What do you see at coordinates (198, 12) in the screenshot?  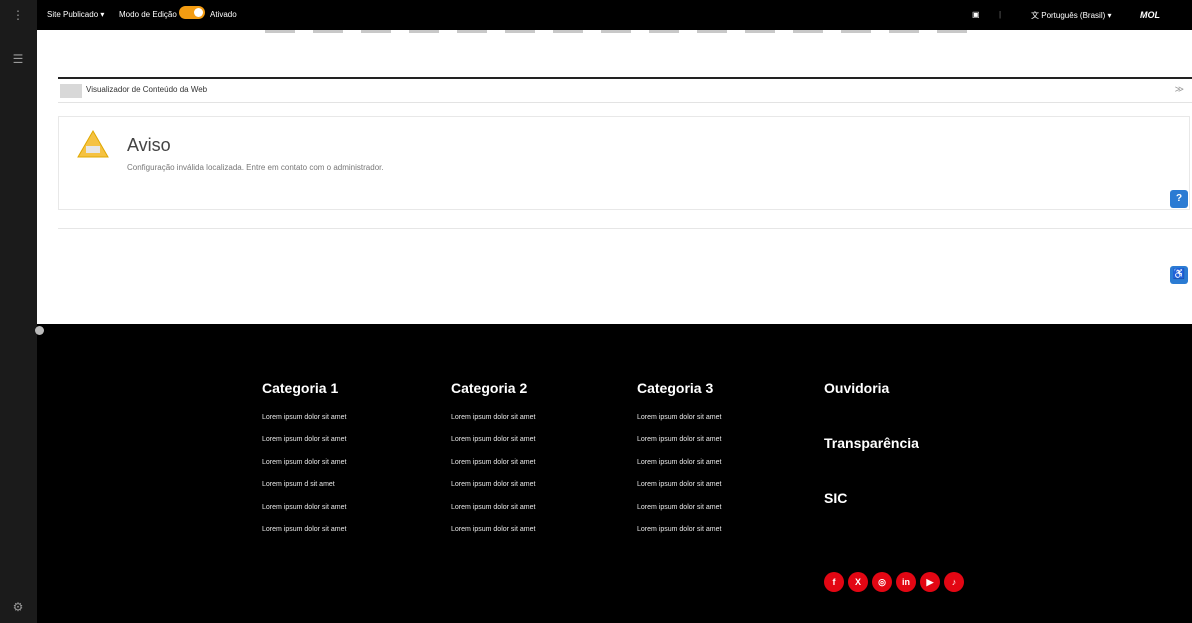 I see `toggle-knob` at bounding box center [198, 12].